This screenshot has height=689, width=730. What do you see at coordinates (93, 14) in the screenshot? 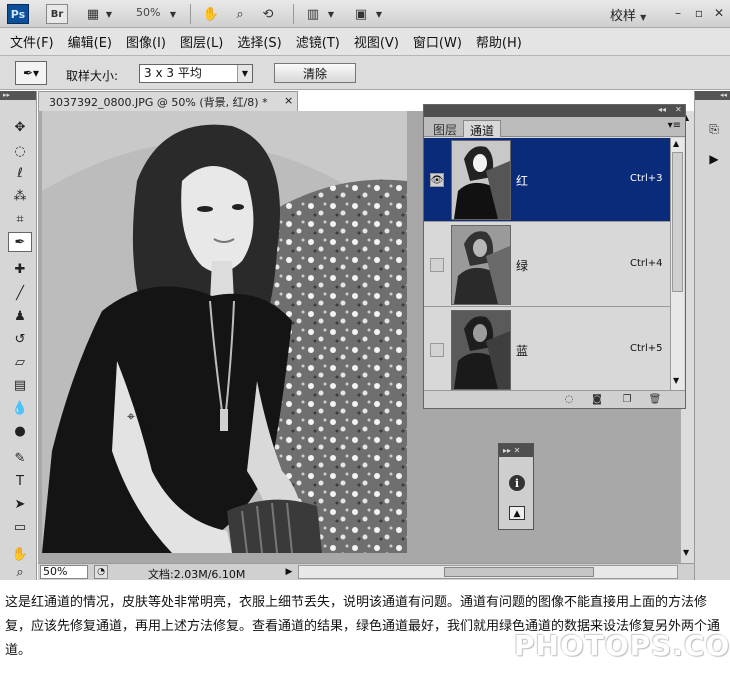
I see `view-extras-icon: ▦` at bounding box center [93, 14].